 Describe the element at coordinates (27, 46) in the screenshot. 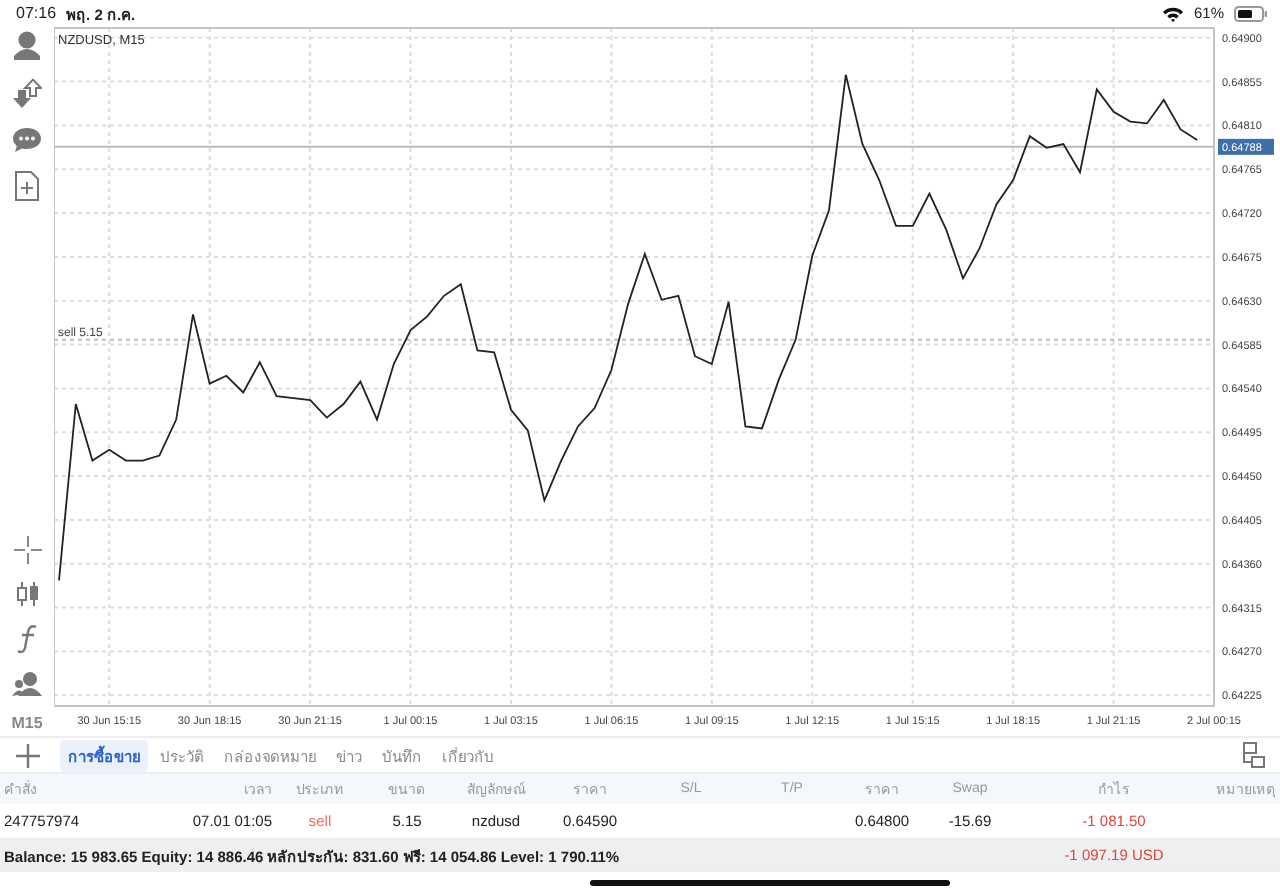

I see `account-icon` at that location.